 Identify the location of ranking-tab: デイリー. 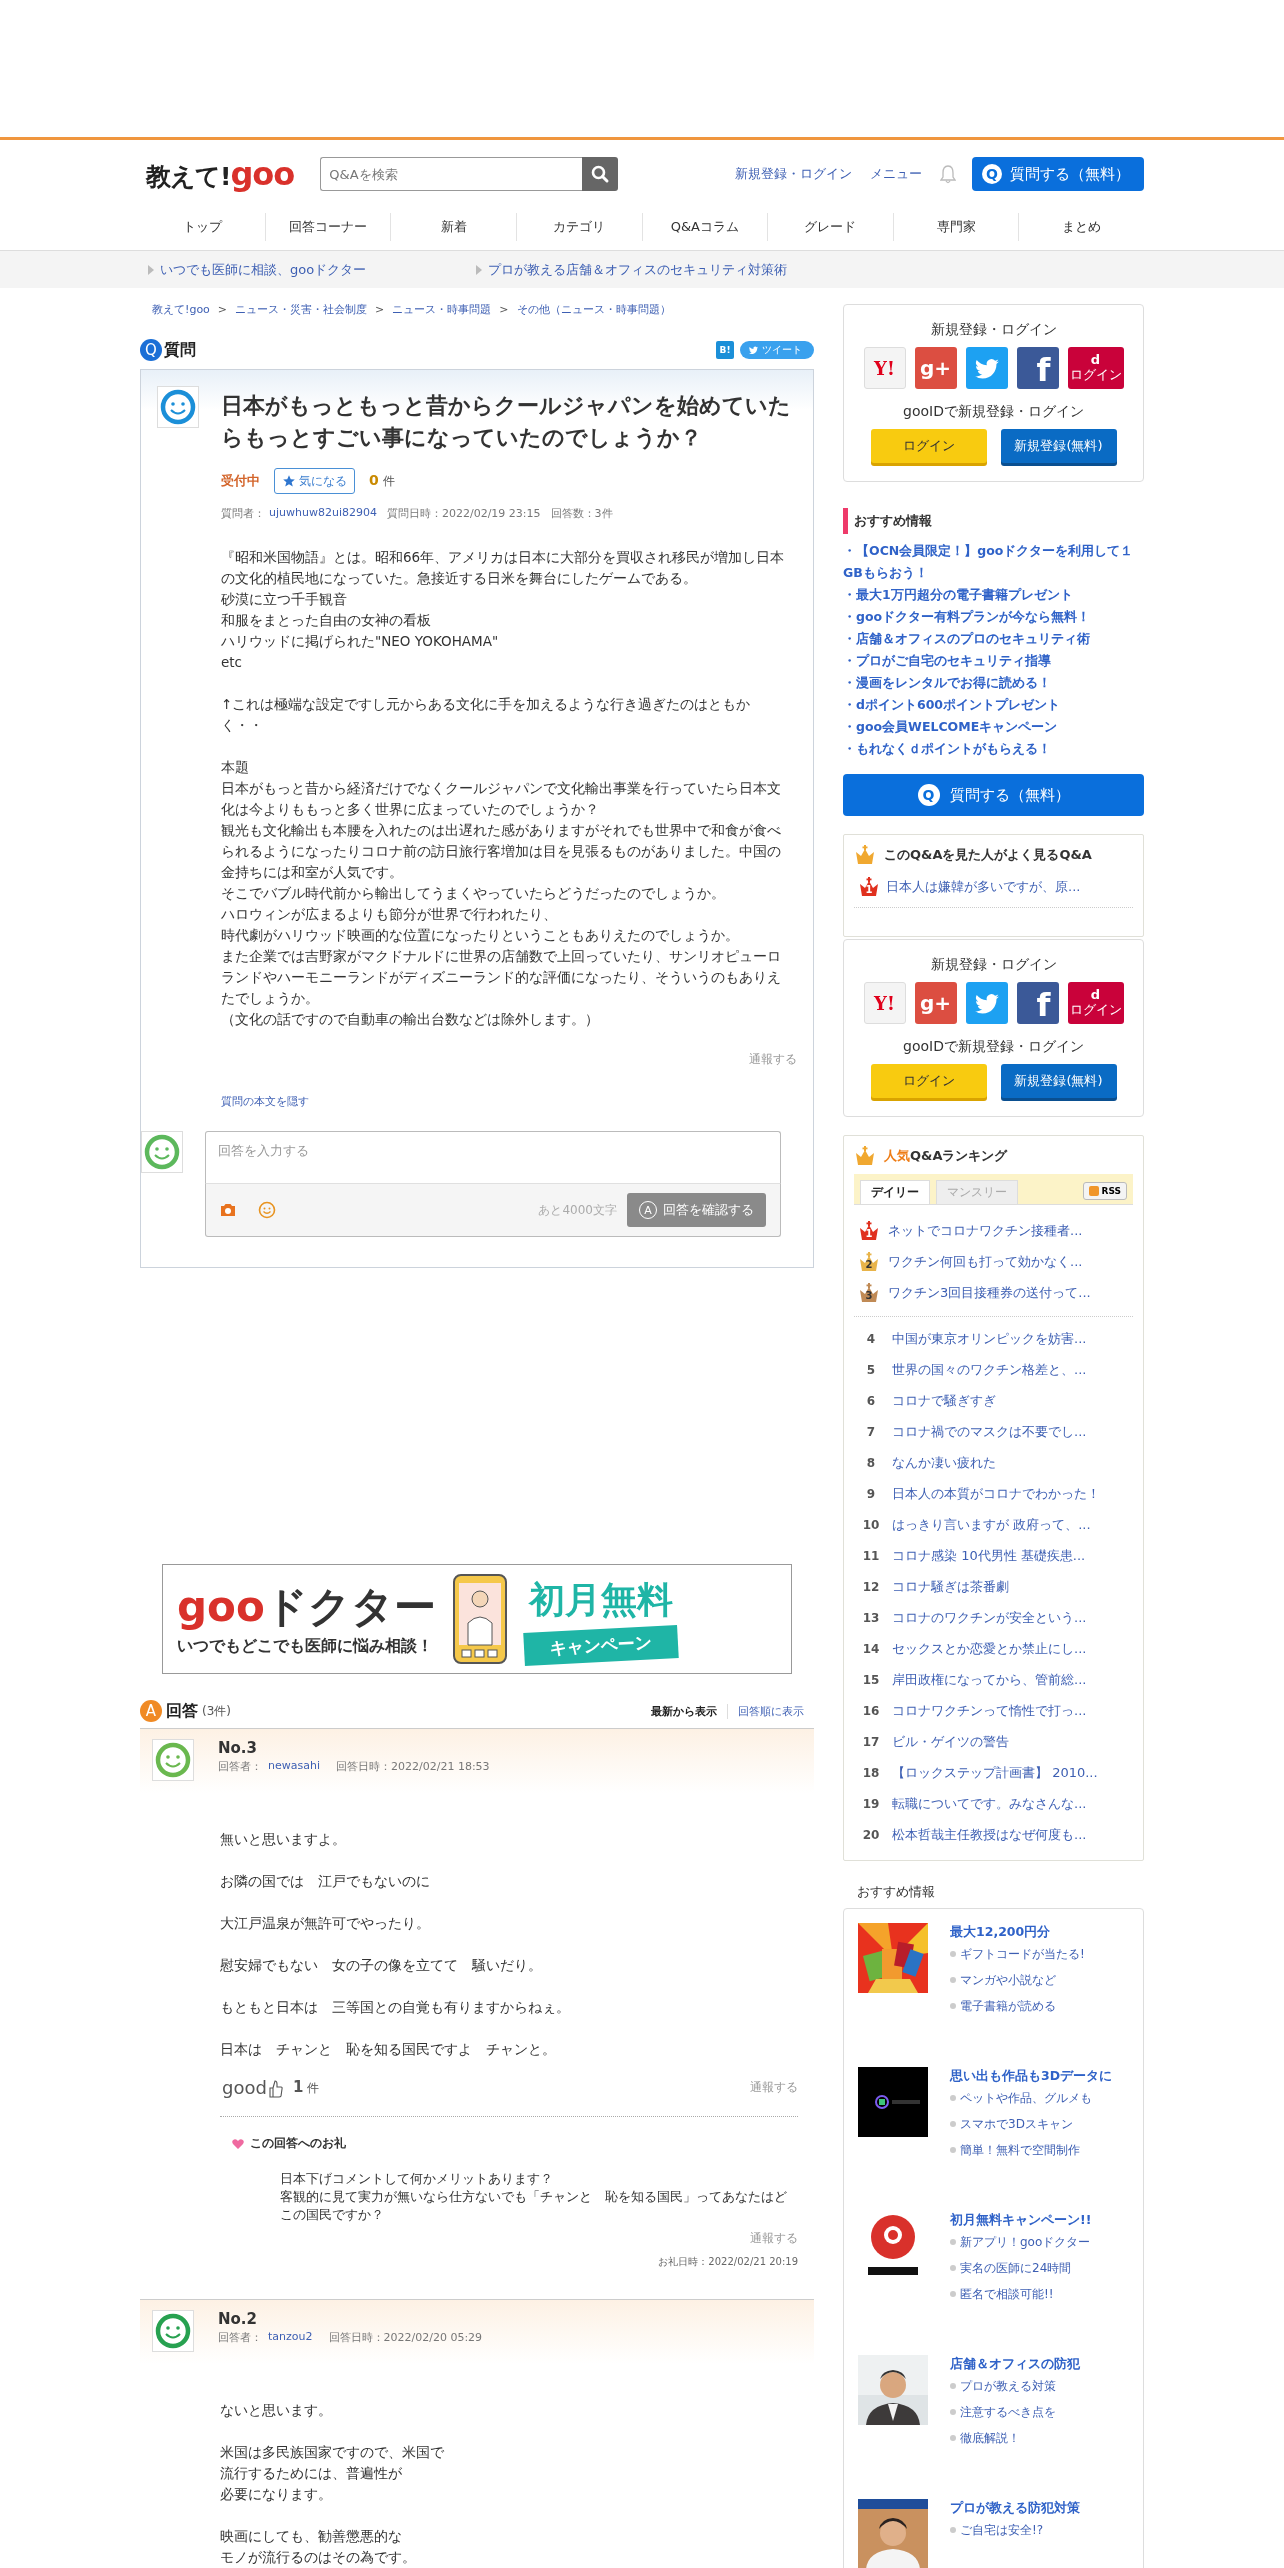
(895, 1192).